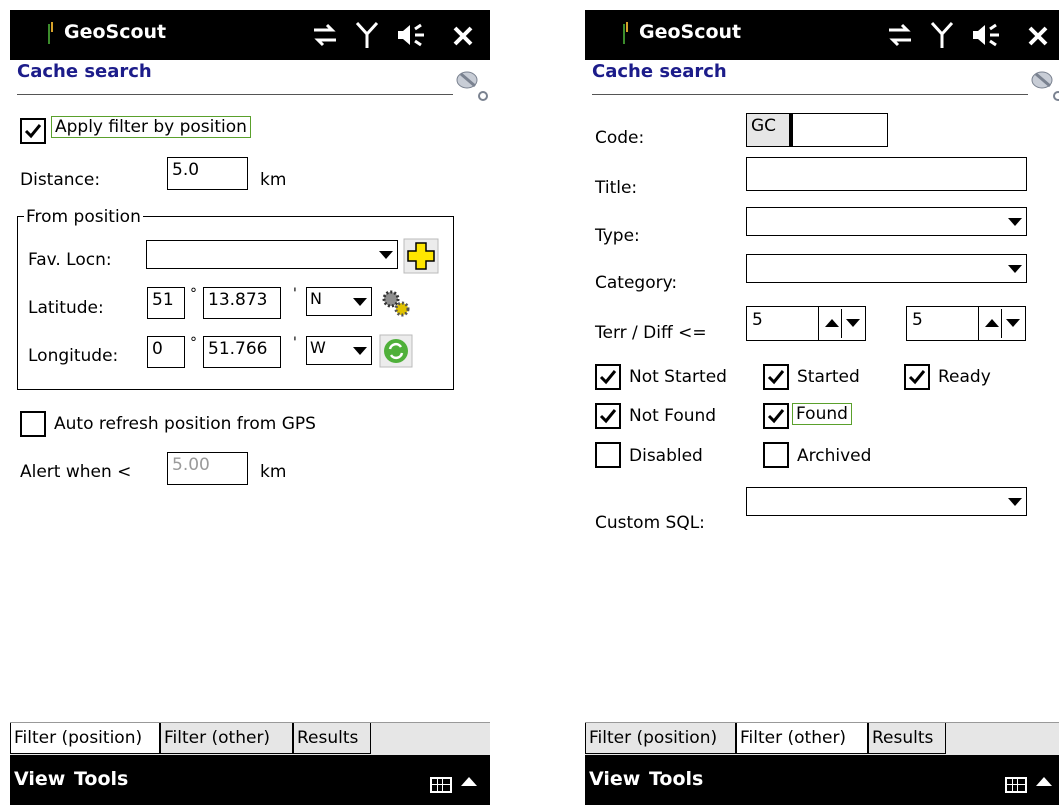 The image size is (1059, 805). What do you see at coordinates (608, 377) in the screenshot?
I see `not-started-checkbox` at bounding box center [608, 377].